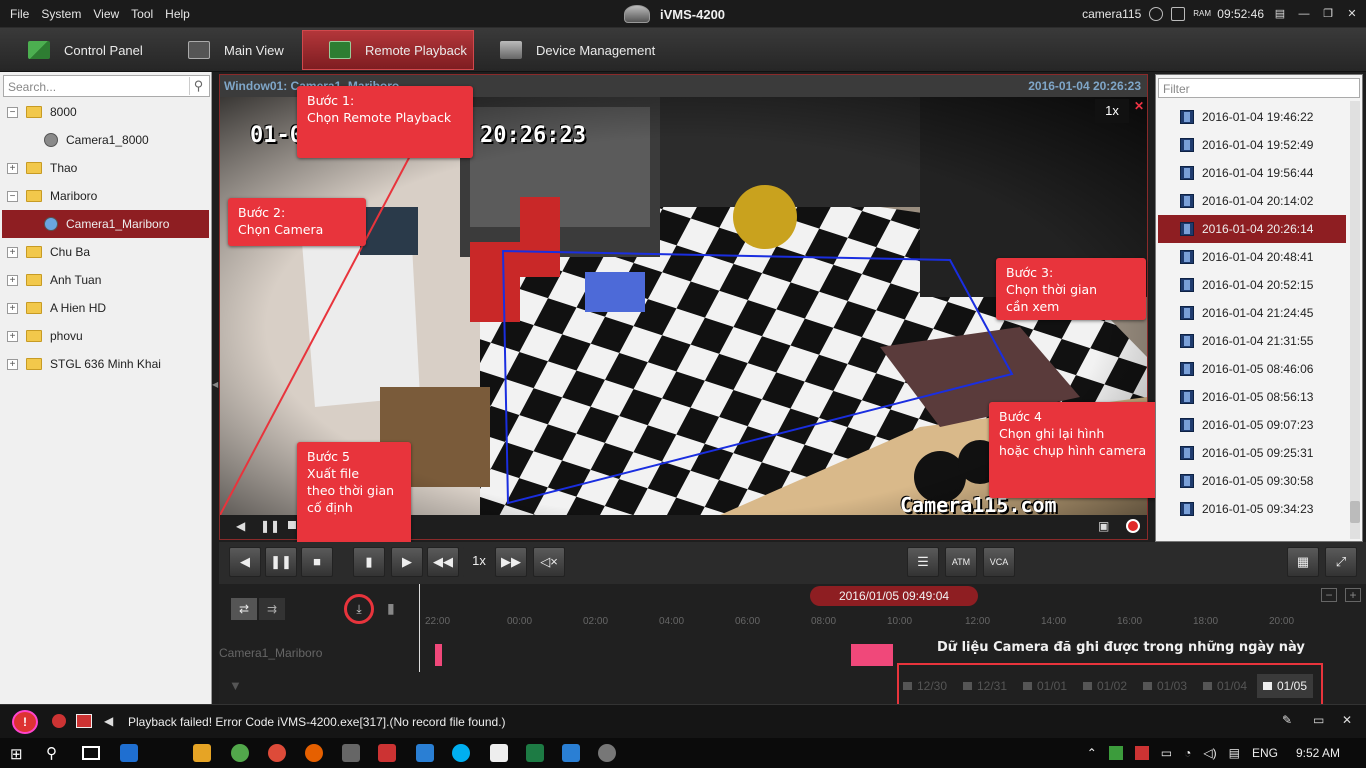  What do you see at coordinates (16, 754) in the screenshot?
I see `windows-start-icon: ⊞` at bounding box center [16, 754].